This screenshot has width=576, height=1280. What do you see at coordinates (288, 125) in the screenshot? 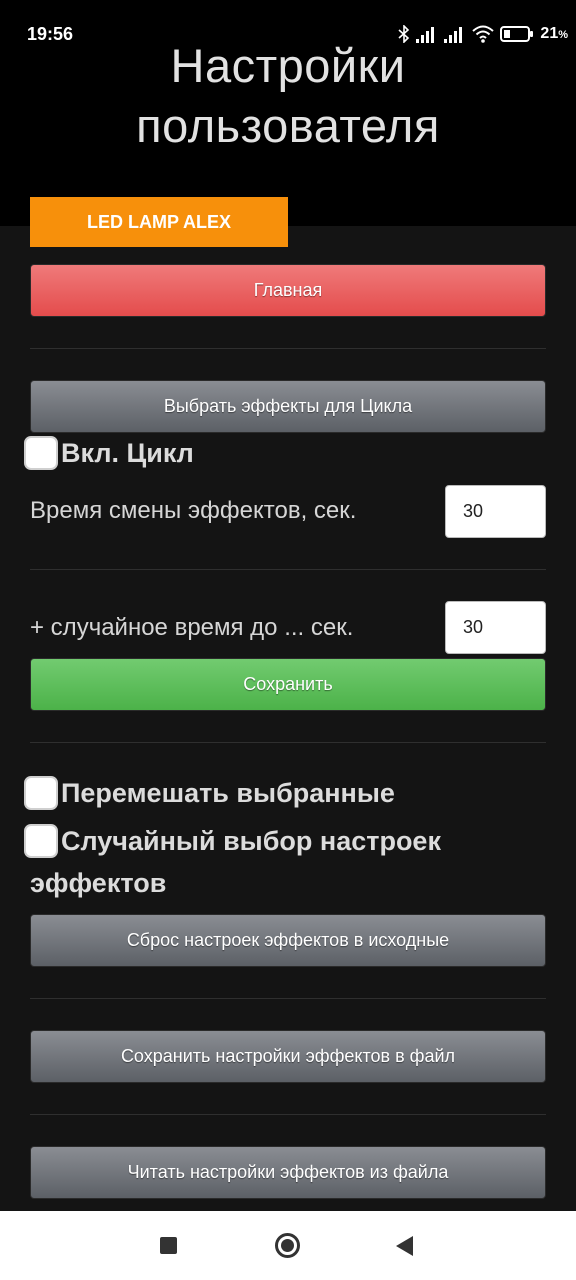
I see `page-title-line2: пользователя` at bounding box center [288, 125].